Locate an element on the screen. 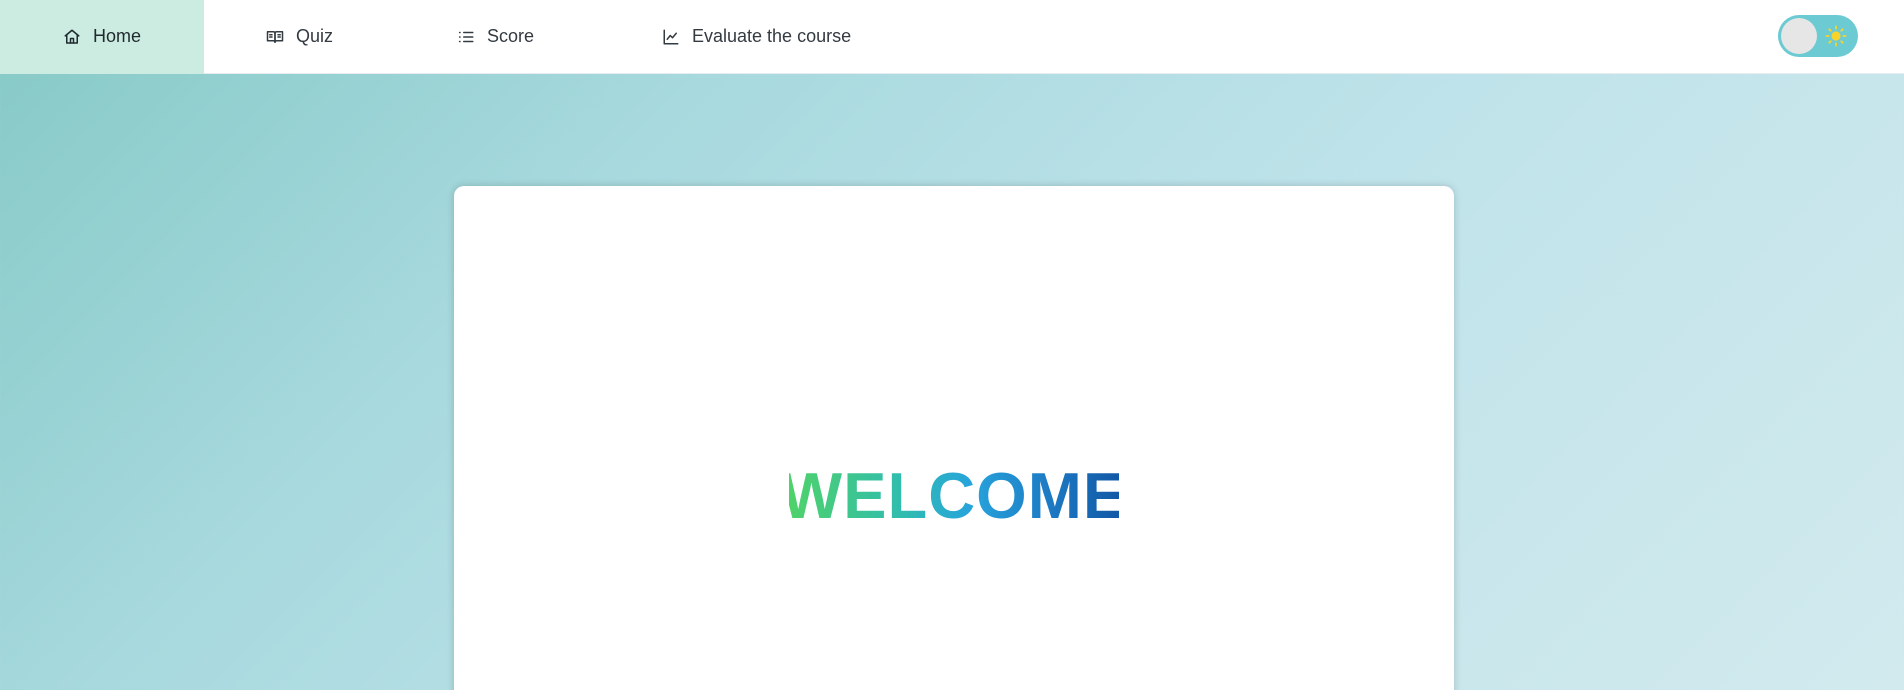 Image resolution: width=1904 pixels, height=690 pixels. nav-item-evaluate: Evaluate the course is located at coordinates (756, 37).